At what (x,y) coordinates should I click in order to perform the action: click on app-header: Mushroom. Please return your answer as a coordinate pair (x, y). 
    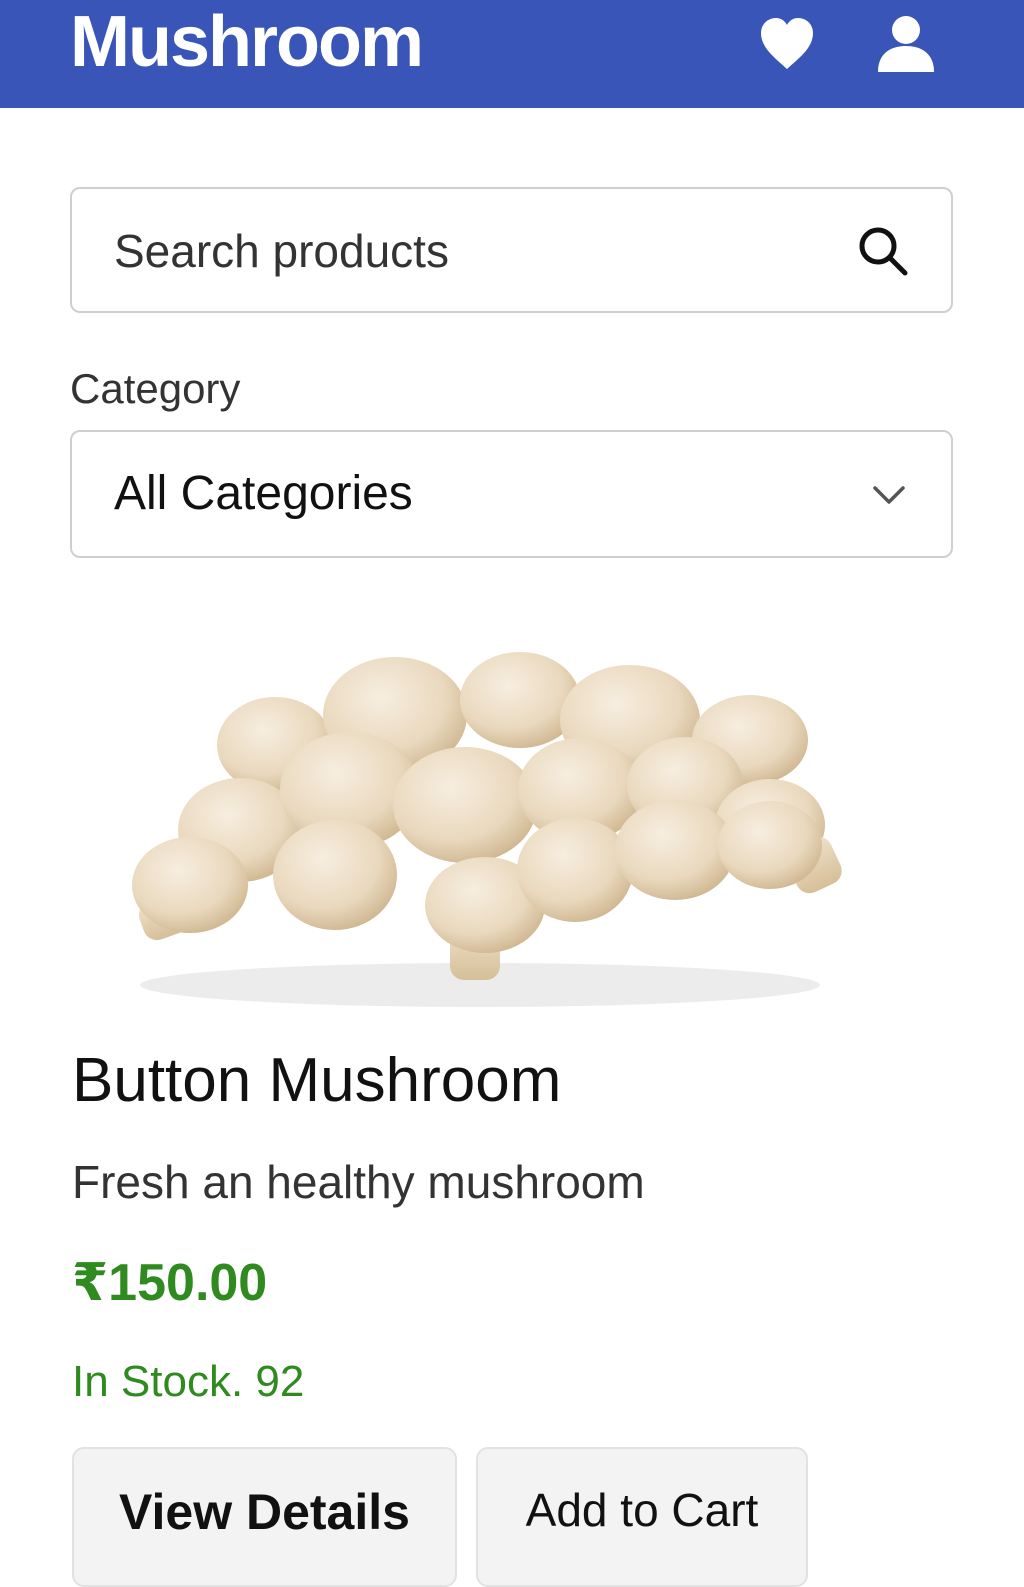
    Looking at the image, I should click on (512, 54).